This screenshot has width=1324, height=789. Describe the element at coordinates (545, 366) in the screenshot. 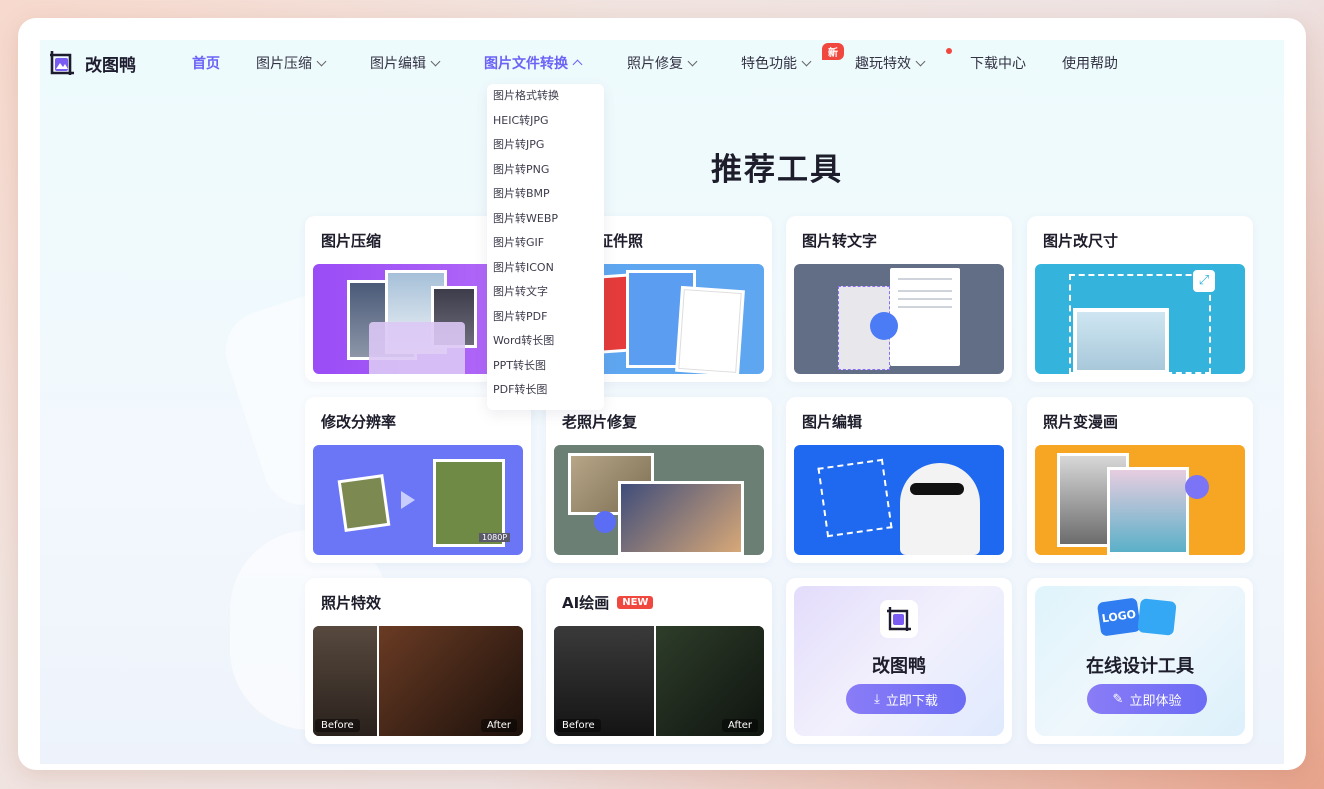

I see `dropdown-item: PPT转长图` at that location.